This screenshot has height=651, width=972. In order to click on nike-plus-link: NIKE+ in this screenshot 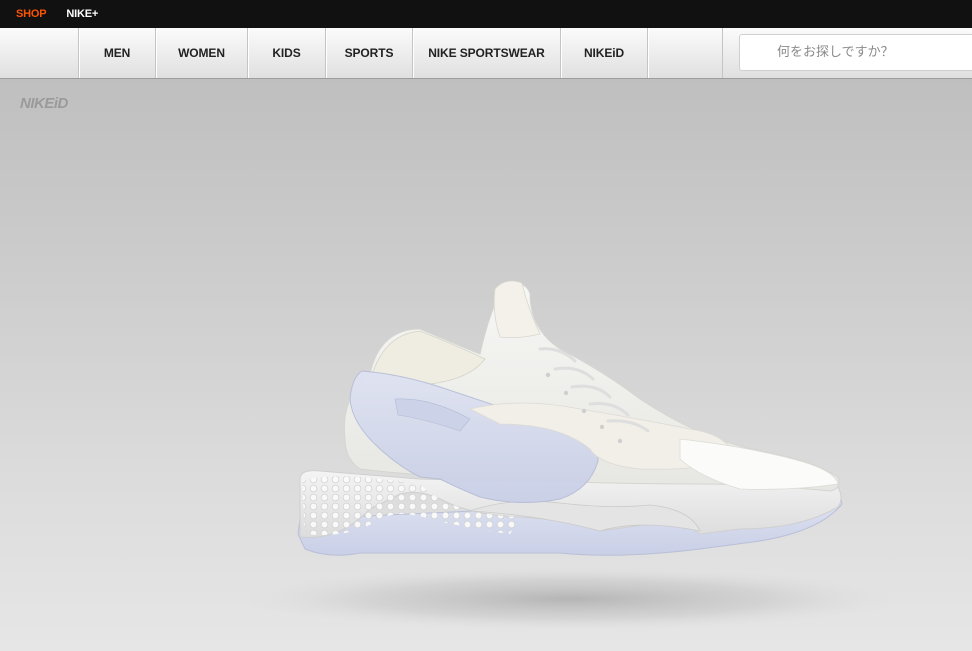, I will do `click(82, 14)`.